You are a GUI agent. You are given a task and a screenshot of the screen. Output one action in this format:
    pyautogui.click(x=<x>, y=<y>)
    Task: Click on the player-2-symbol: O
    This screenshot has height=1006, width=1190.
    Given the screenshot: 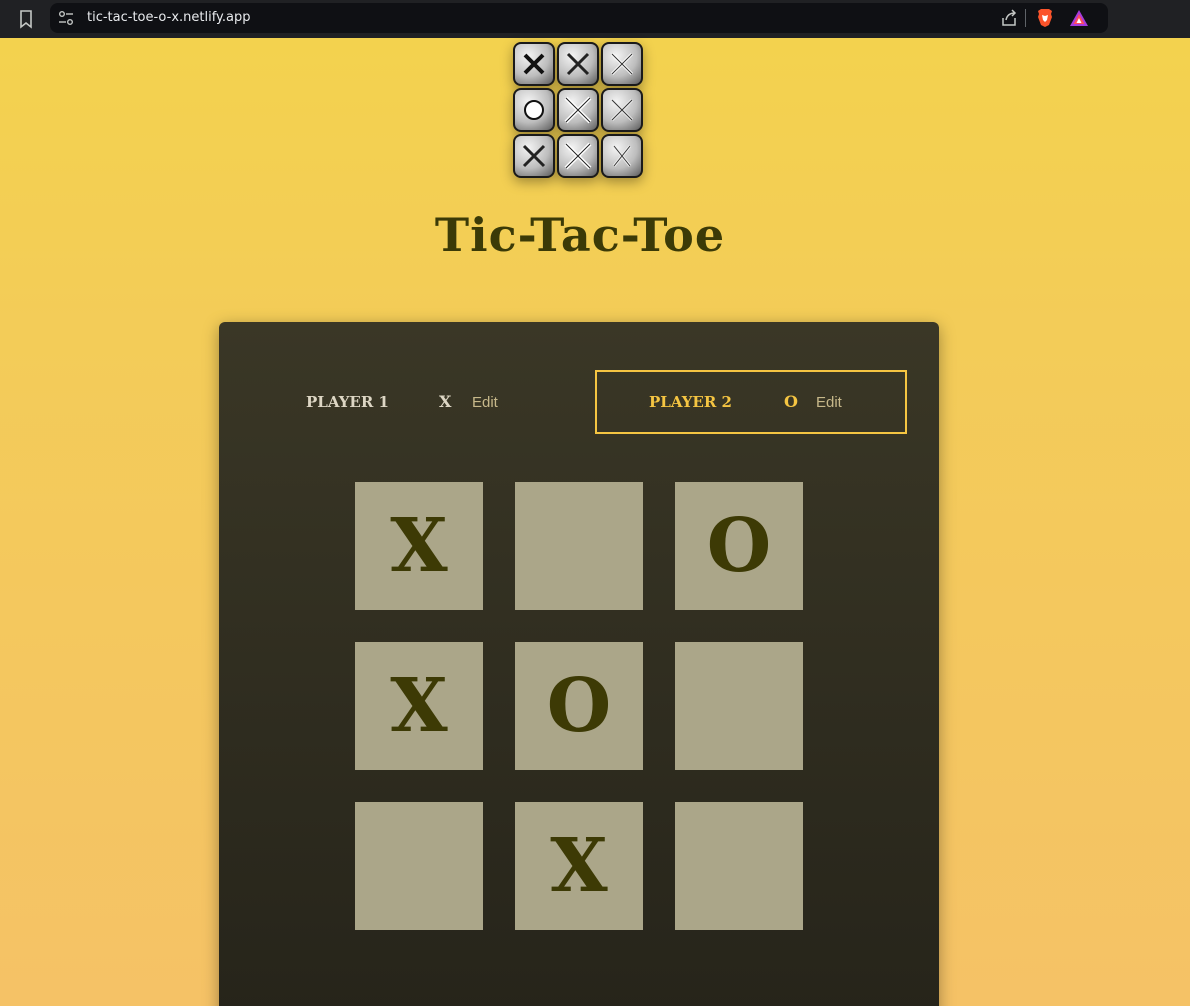 What is the action you would take?
    pyautogui.click(x=791, y=401)
    